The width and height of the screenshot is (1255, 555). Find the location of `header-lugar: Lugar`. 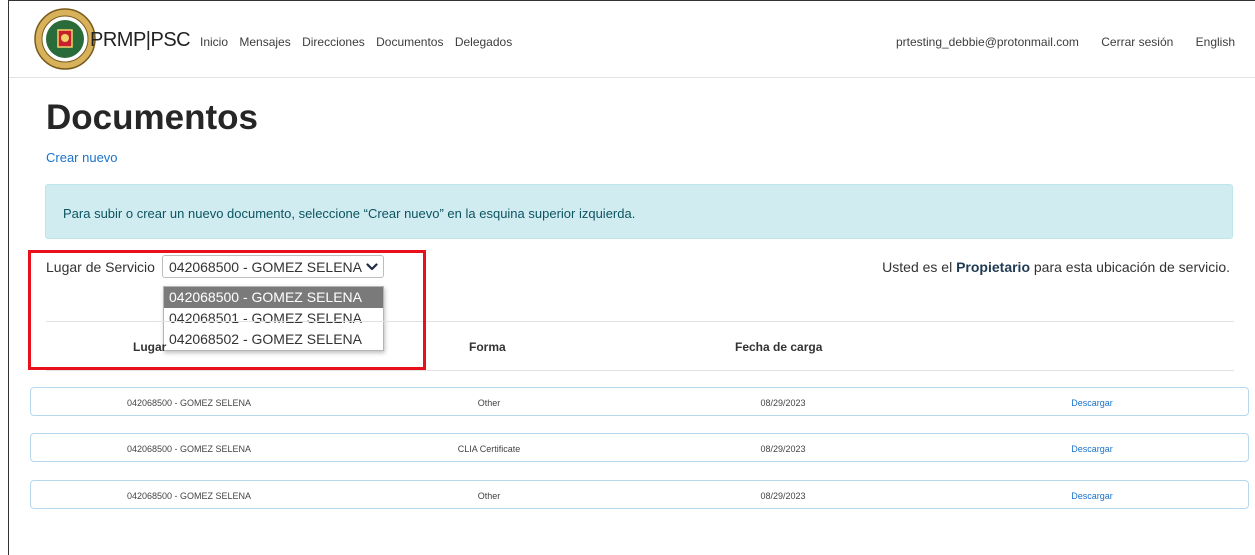

header-lugar: Lugar is located at coordinates (150, 347).